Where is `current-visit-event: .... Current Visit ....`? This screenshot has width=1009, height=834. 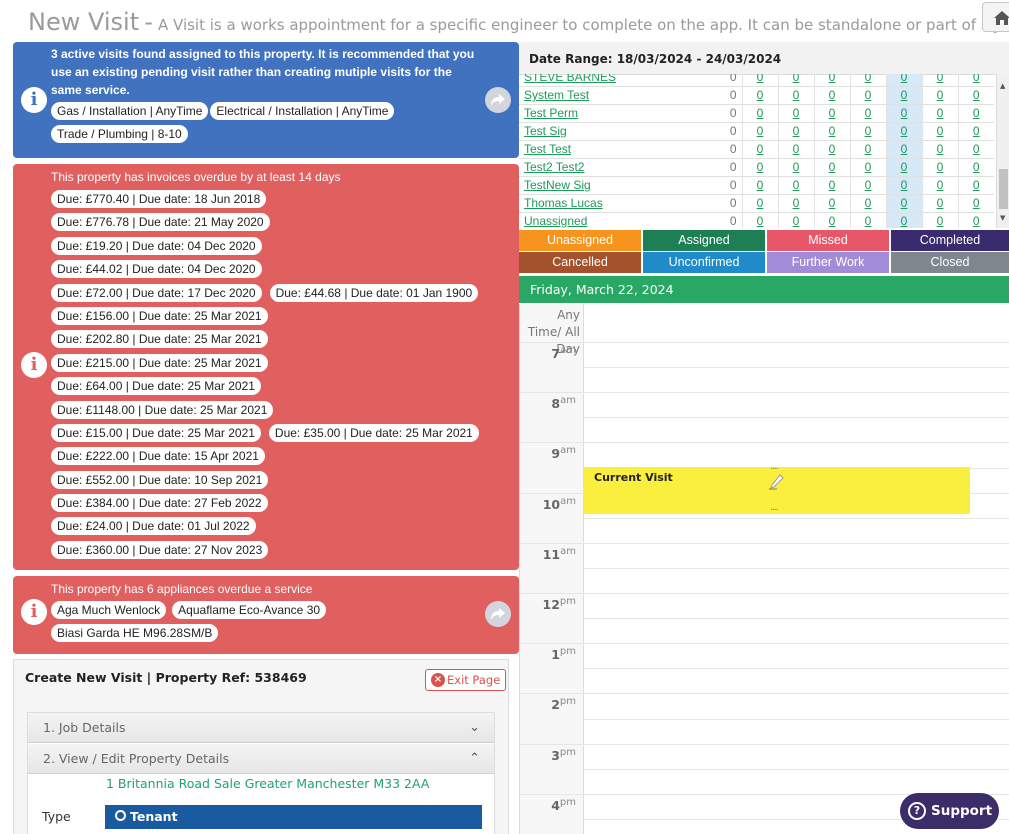 current-visit-event: .... Current Visit .... is located at coordinates (777, 488).